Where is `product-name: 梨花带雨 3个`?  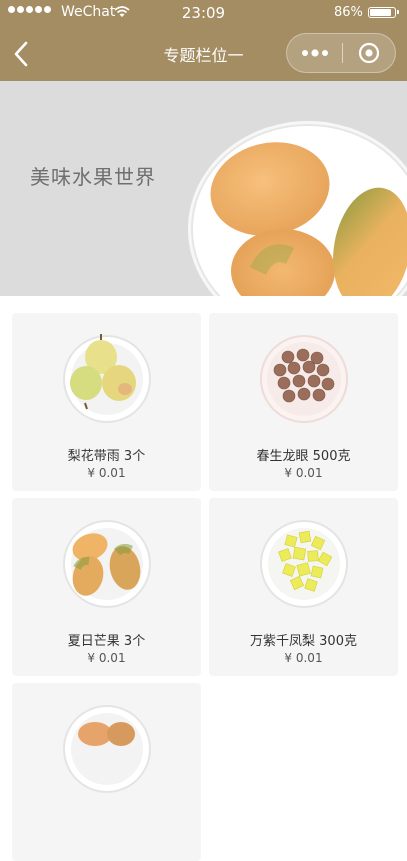 product-name: 梨花带雨 3个 is located at coordinates (106, 456).